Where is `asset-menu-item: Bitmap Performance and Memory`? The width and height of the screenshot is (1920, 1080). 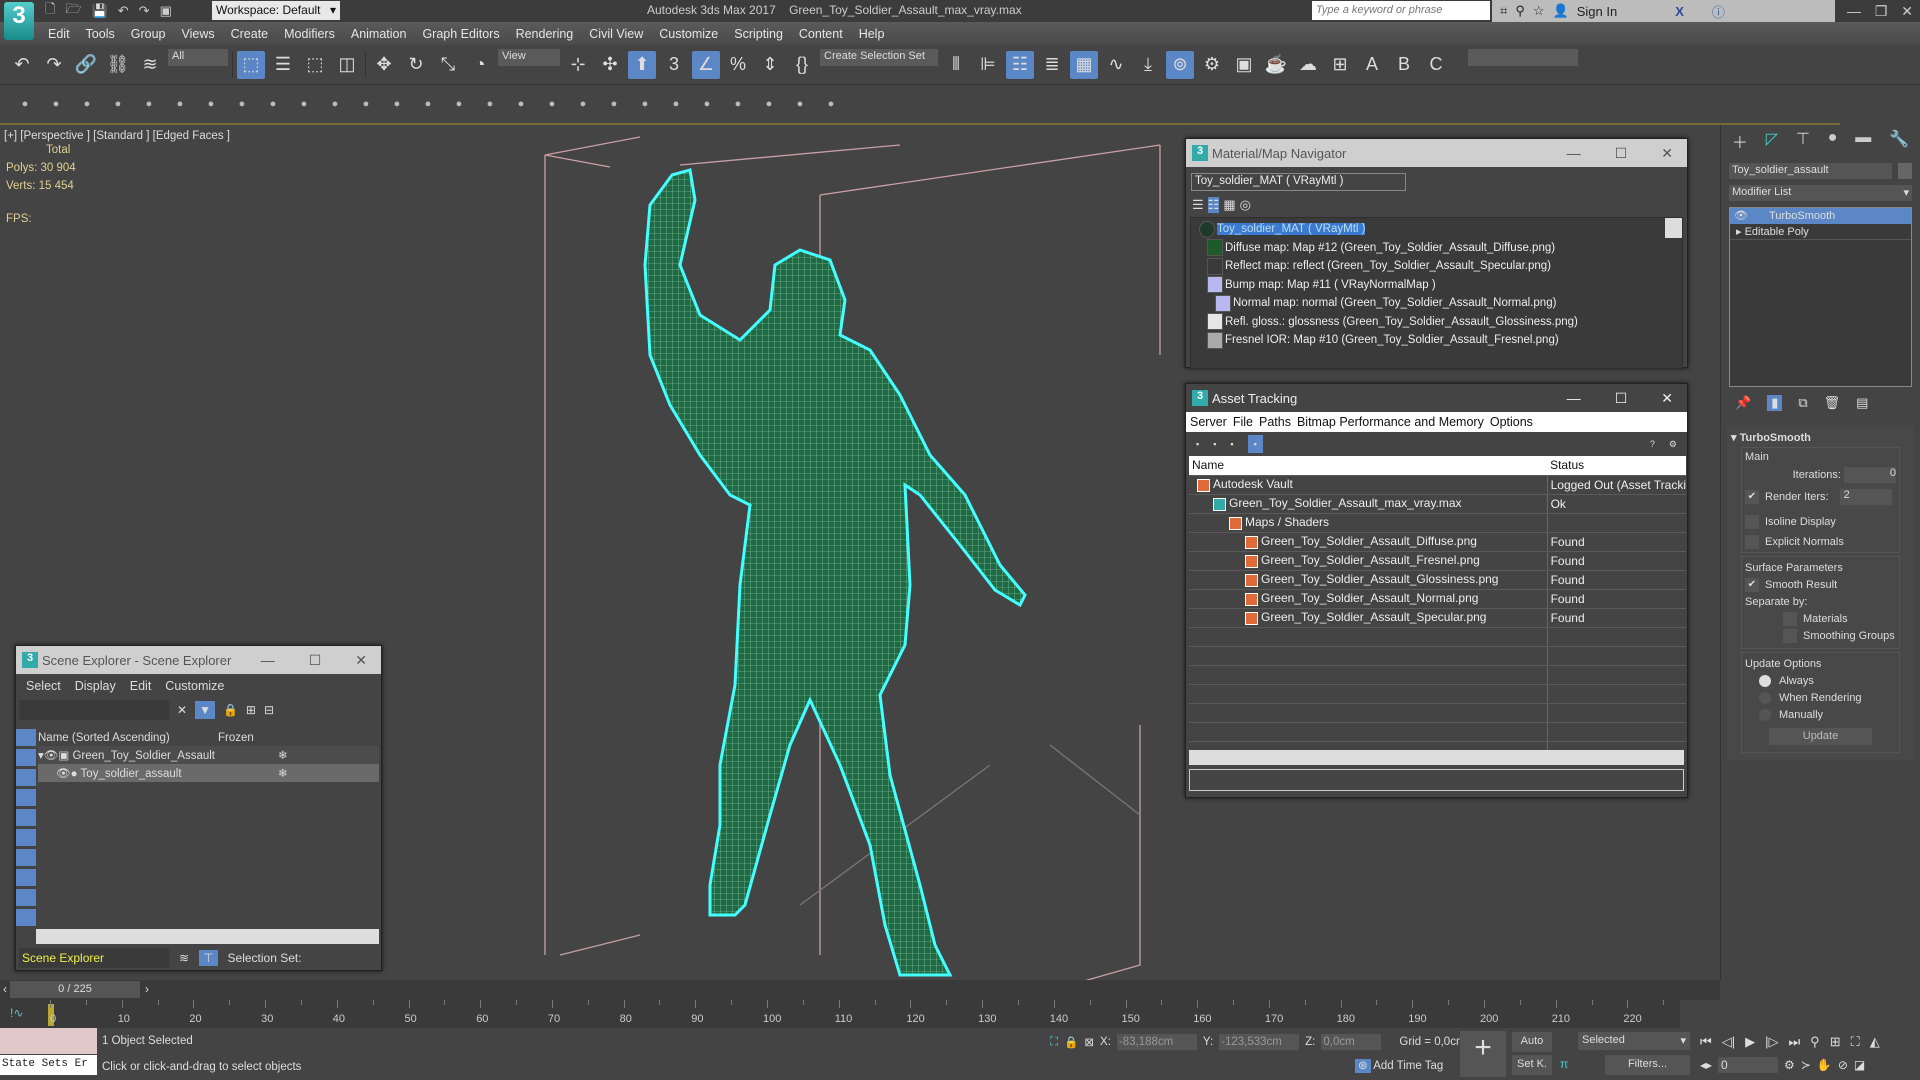 asset-menu-item: Bitmap Performance and Memory is located at coordinates (1390, 422).